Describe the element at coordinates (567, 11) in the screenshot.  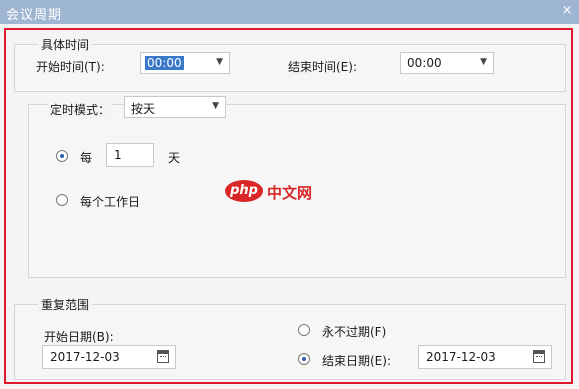
I see `close-icon: ×` at that location.